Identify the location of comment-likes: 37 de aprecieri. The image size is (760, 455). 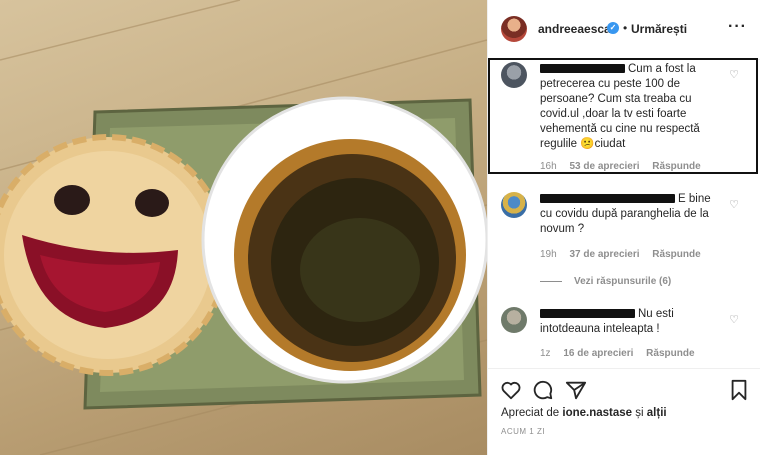
(604, 254).